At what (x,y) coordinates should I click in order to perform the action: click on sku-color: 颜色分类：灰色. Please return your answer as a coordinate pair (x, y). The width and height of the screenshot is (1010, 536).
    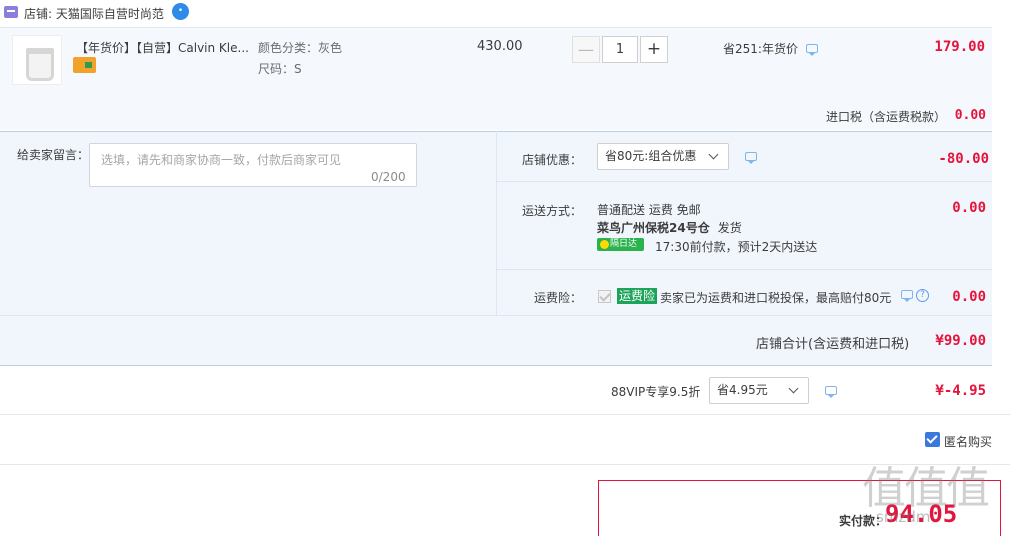
    Looking at the image, I should click on (300, 48).